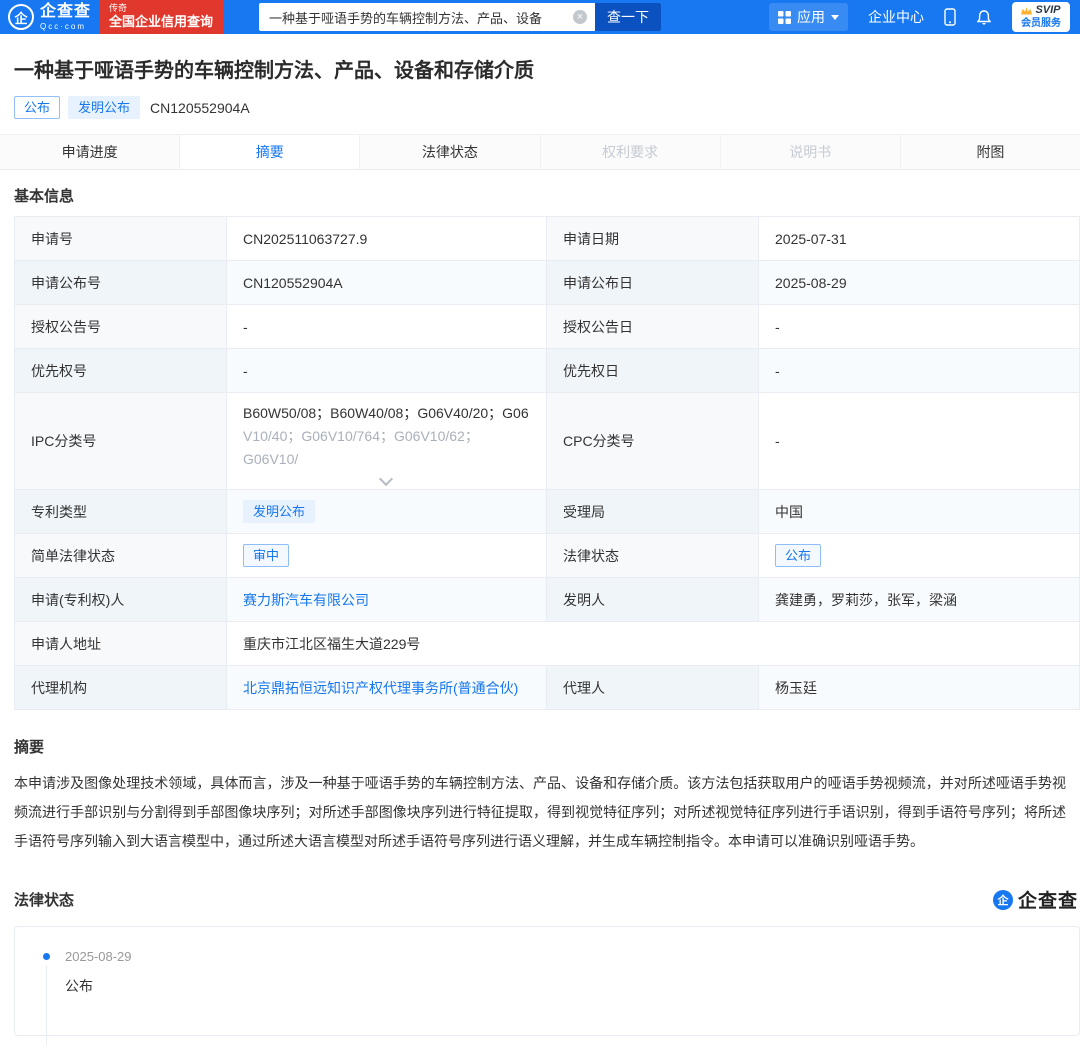  What do you see at coordinates (784, 17) in the screenshot?
I see `grid-icon` at bounding box center [784, 17].